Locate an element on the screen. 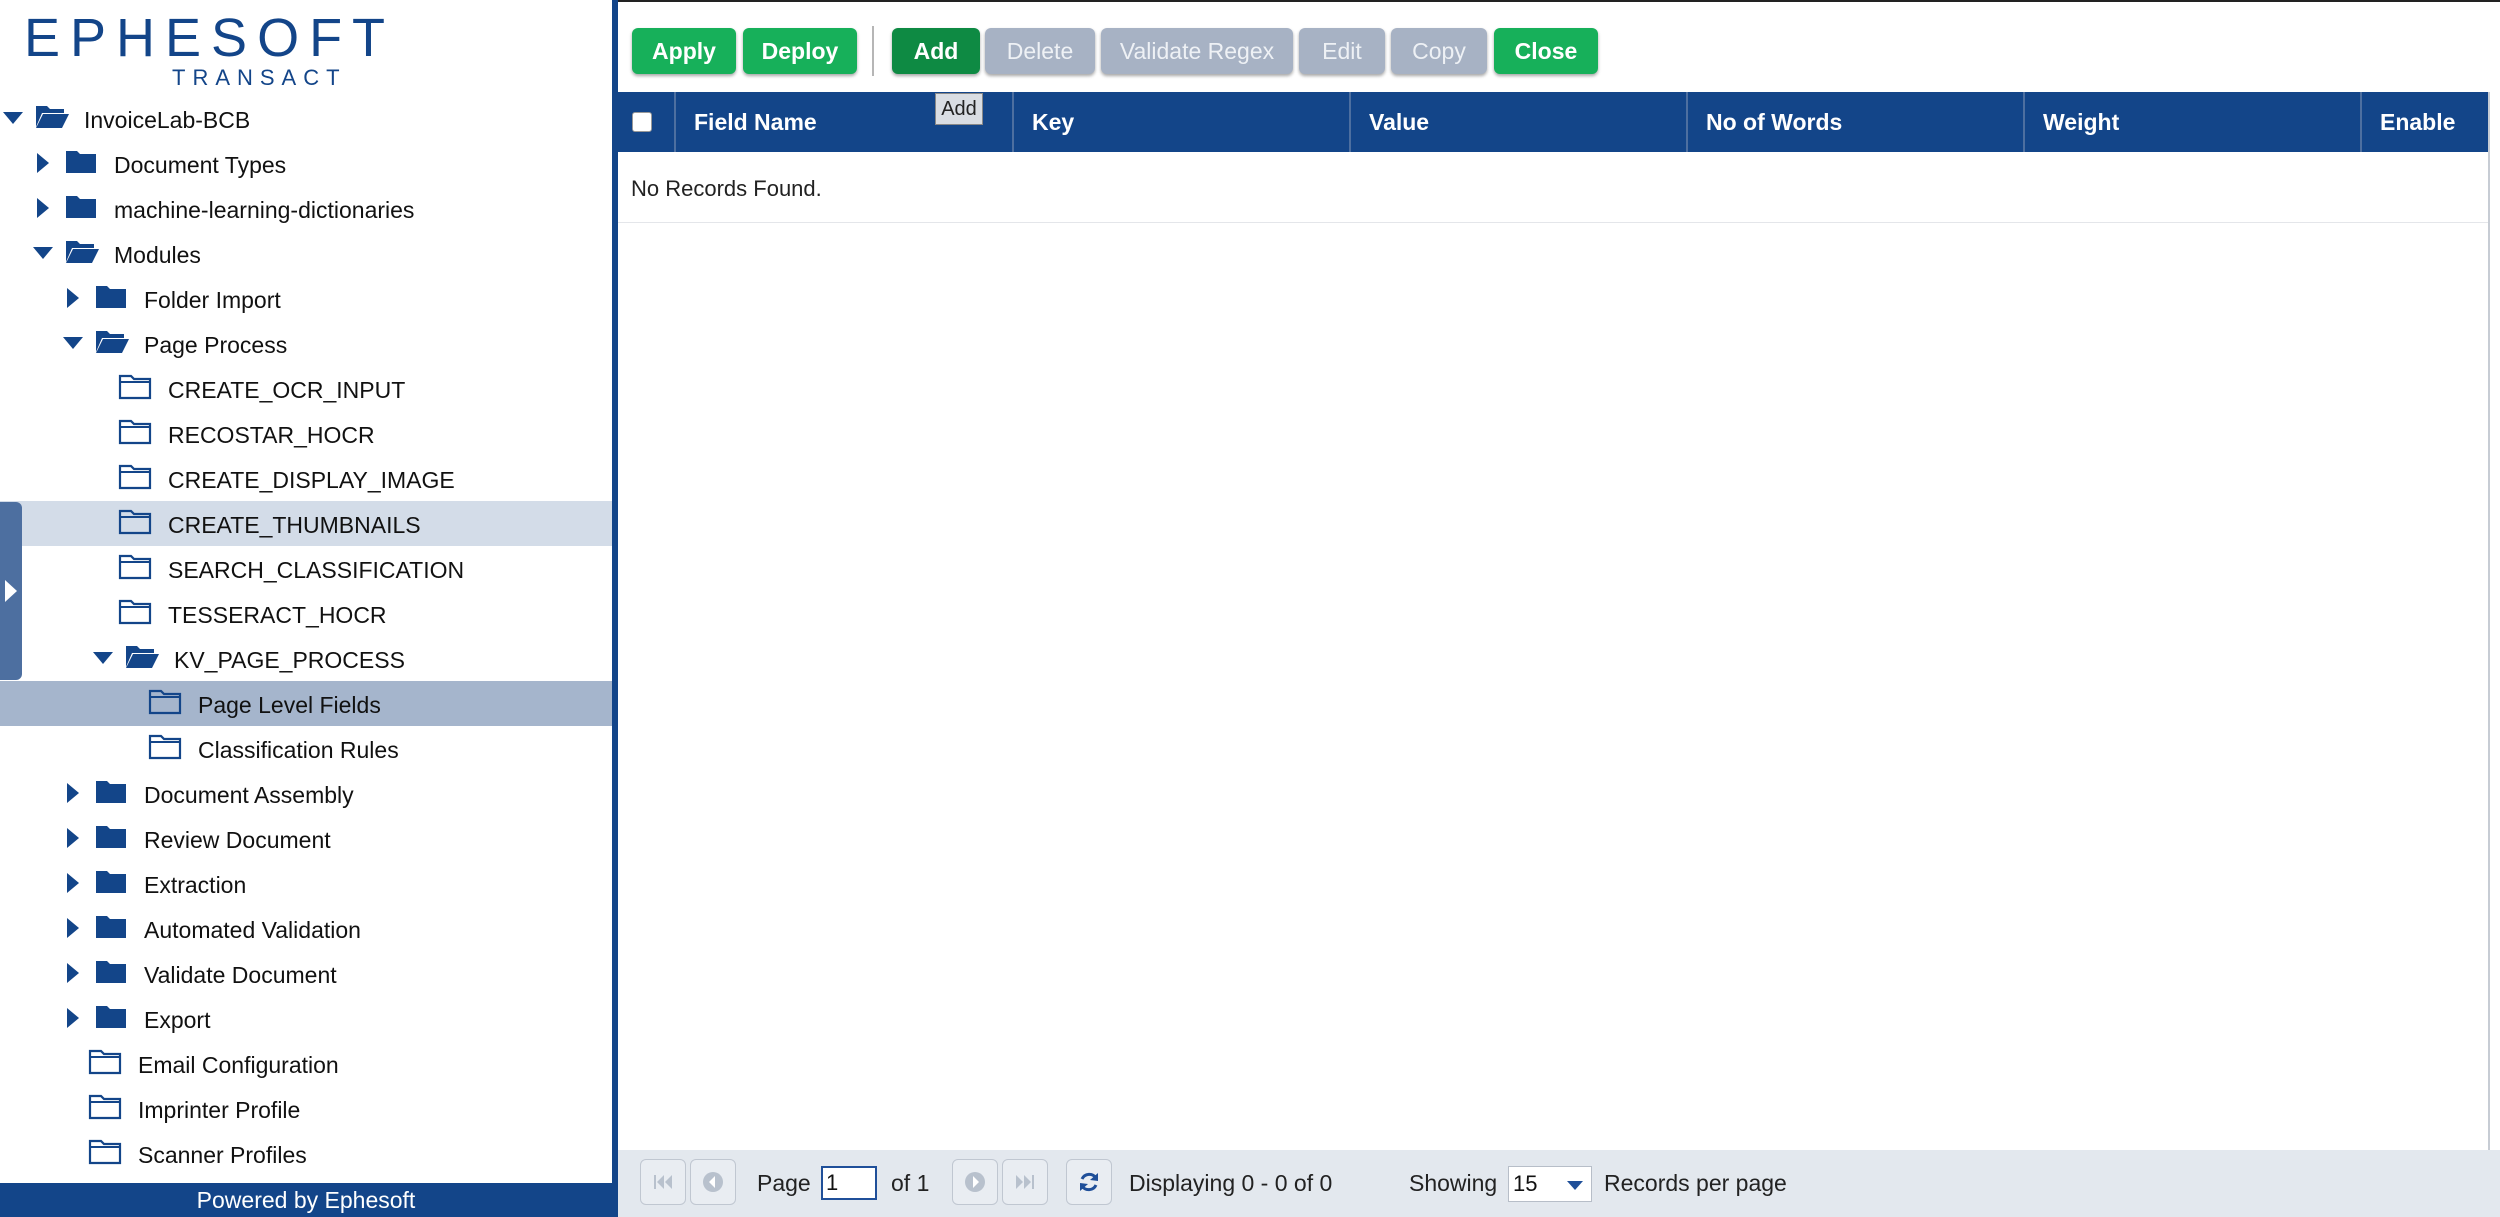 This screenshot has width=2500, height=1217. tree-item-automated-validation: Automated Validation is located at coordinates (306, 928).